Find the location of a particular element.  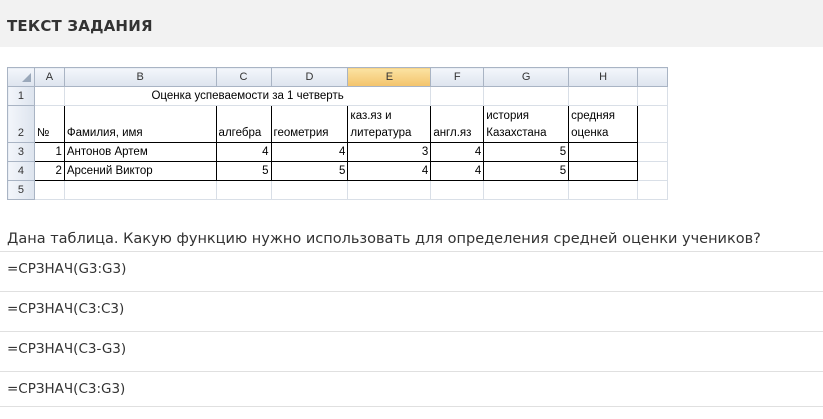

column-header-e: E is located at coordinates (389, 77).